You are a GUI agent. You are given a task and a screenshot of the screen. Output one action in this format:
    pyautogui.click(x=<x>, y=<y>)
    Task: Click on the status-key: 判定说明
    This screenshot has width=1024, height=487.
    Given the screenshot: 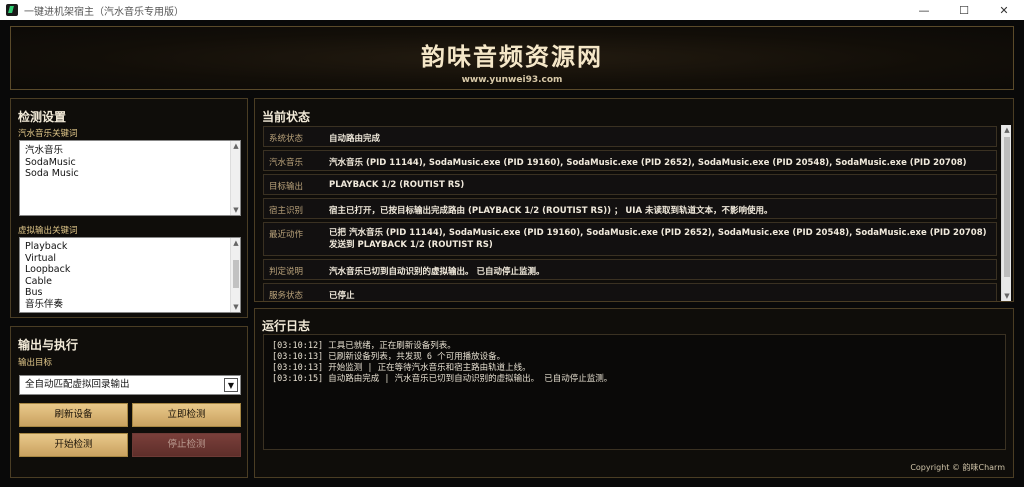 What is the action you would take?
    pyautogui.click(x=286, y=272)
    